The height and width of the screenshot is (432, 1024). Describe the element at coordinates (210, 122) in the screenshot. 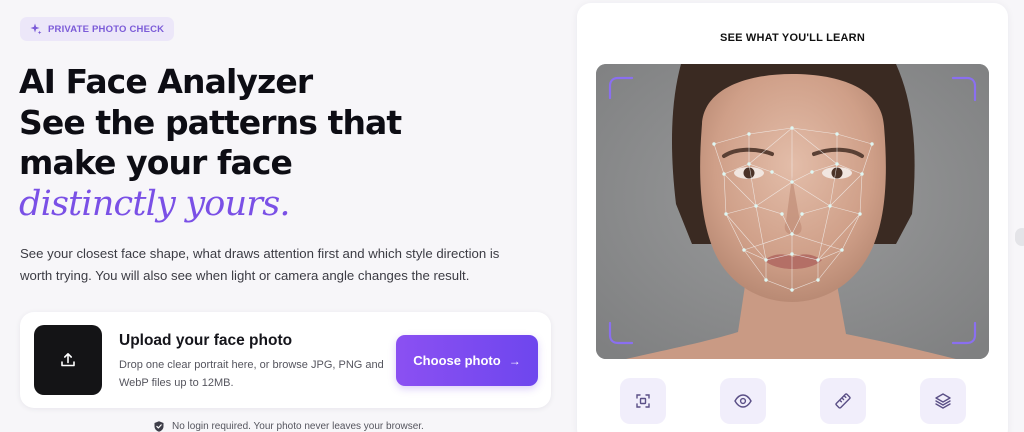

I see `headline-line-2: See the patterns that` at that location.